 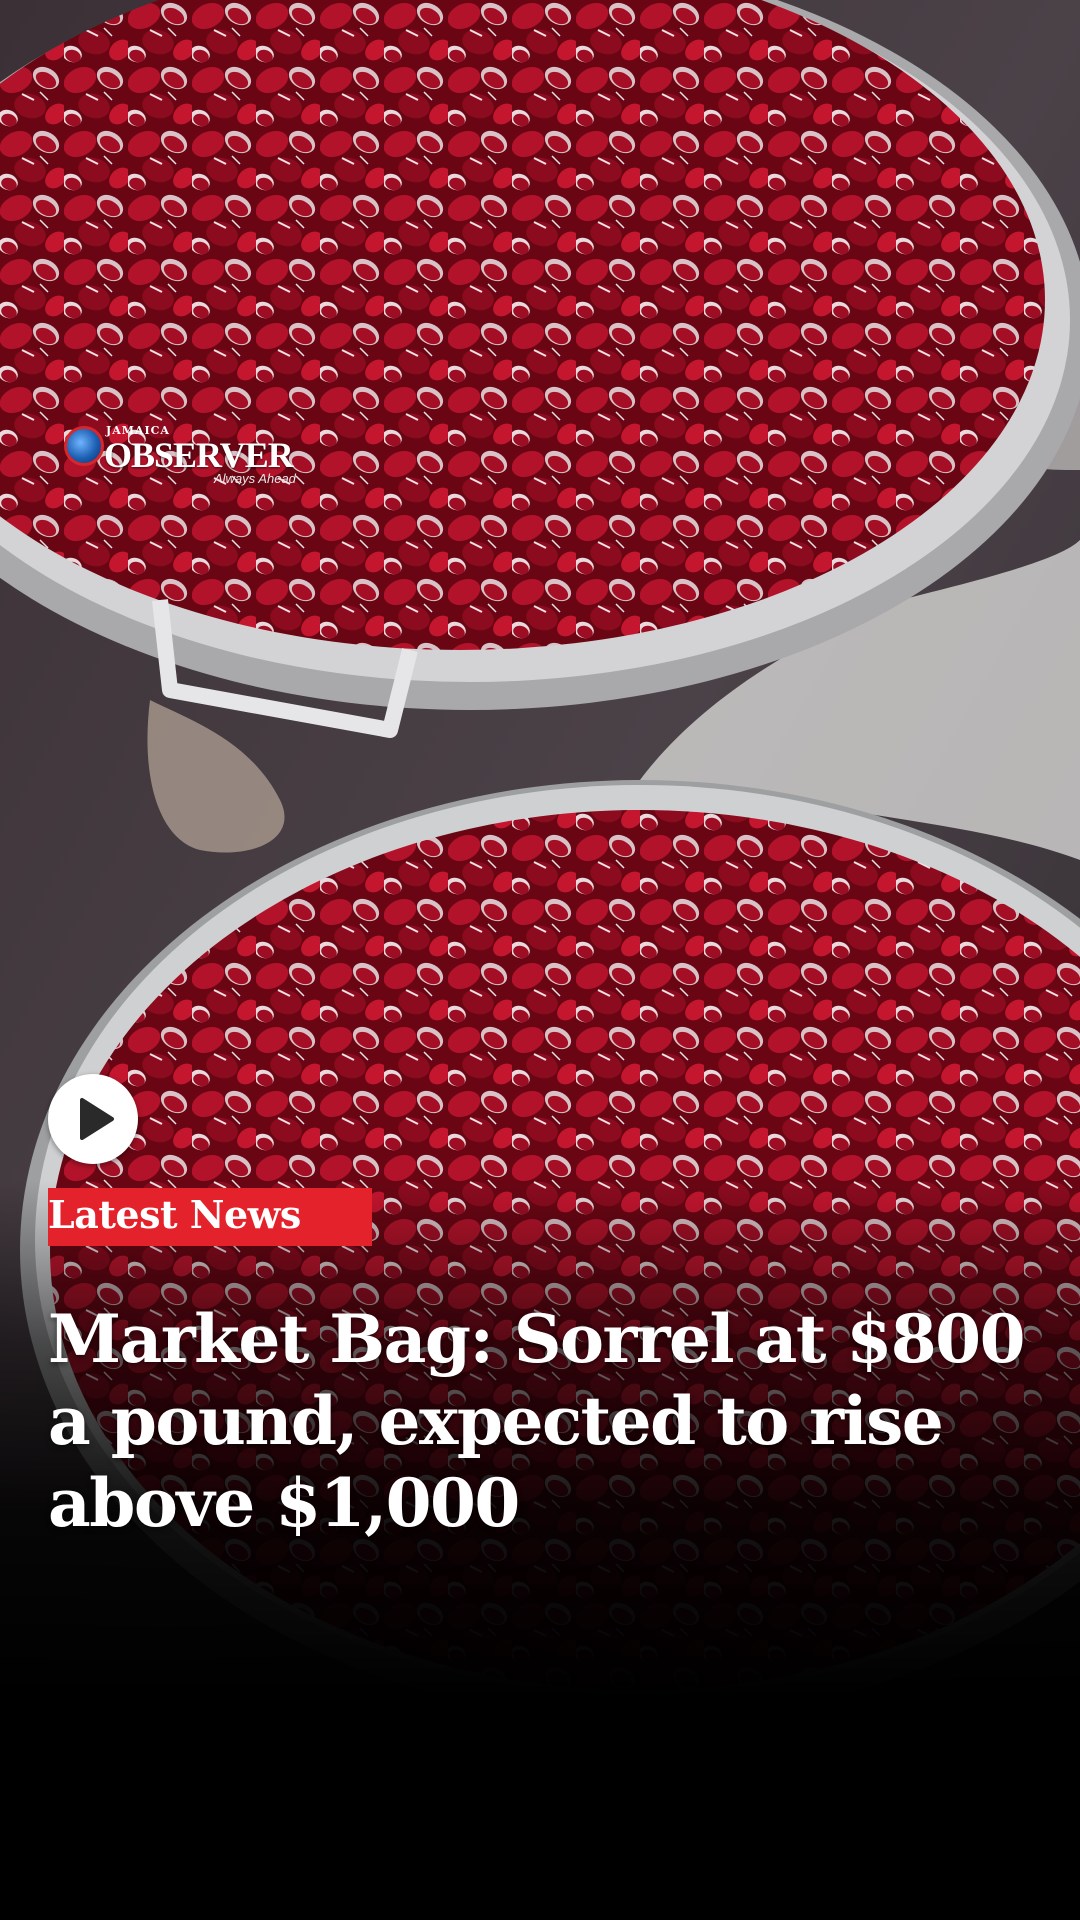 What do you see at coordinates (97, 1119) in the screenshot?
I see `play-icon` at bounding box center [97, 1119].